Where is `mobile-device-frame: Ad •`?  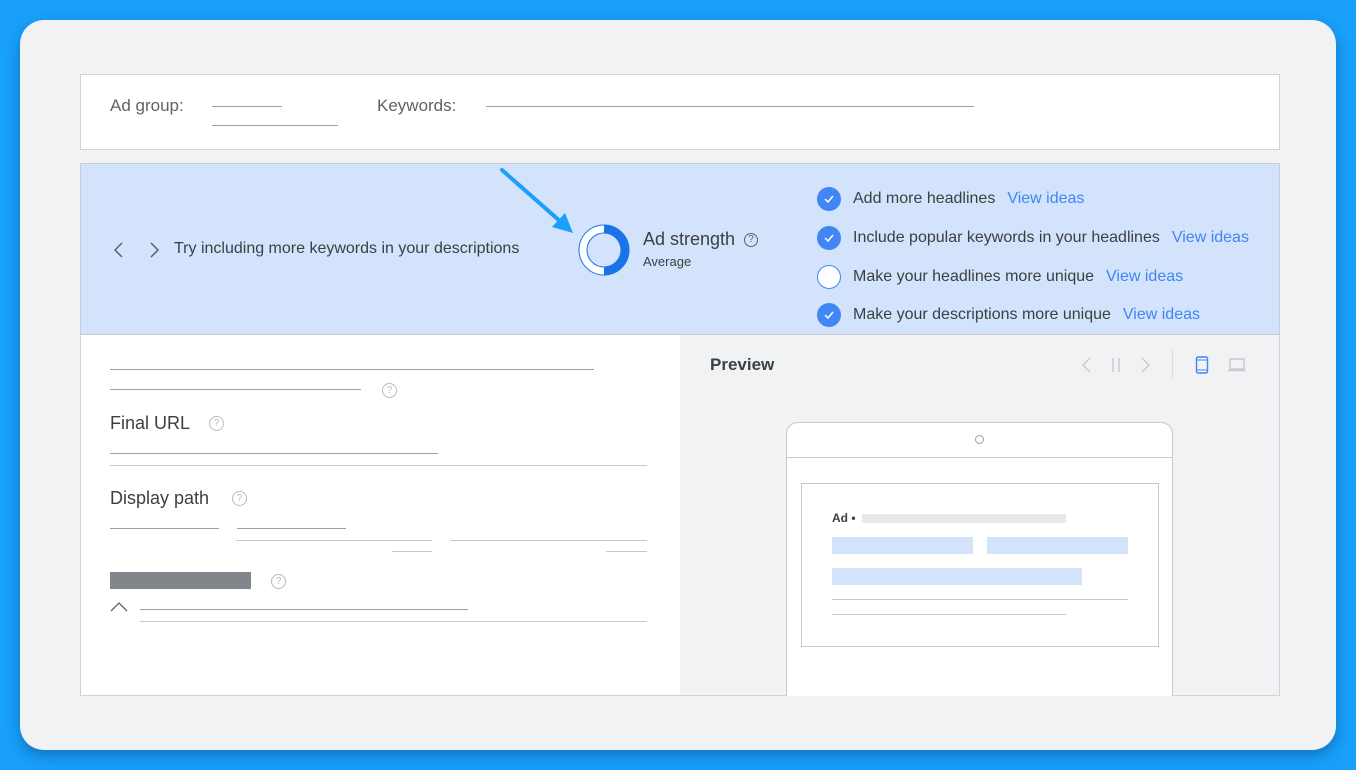 mobile-device-frame: Ad • is located at coordinates (979, 559).